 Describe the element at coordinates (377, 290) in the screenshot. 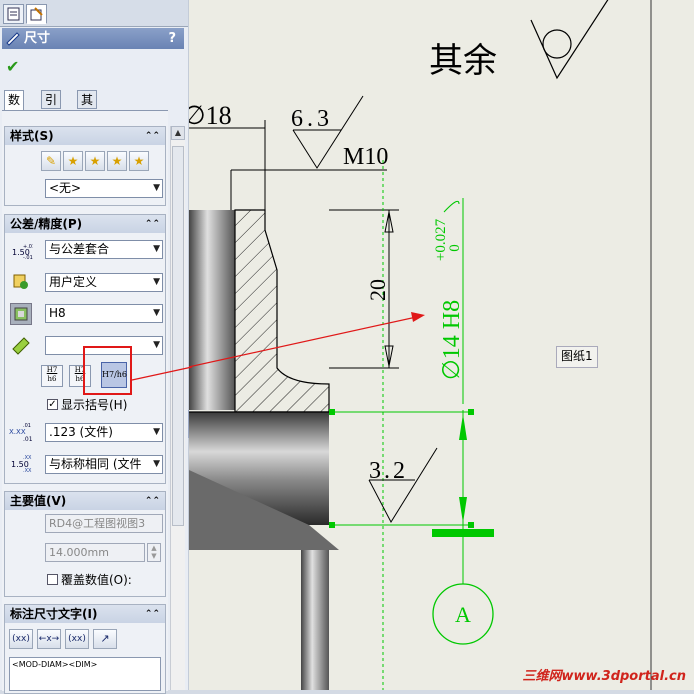

I see `dim-20-text: 20` at that location.